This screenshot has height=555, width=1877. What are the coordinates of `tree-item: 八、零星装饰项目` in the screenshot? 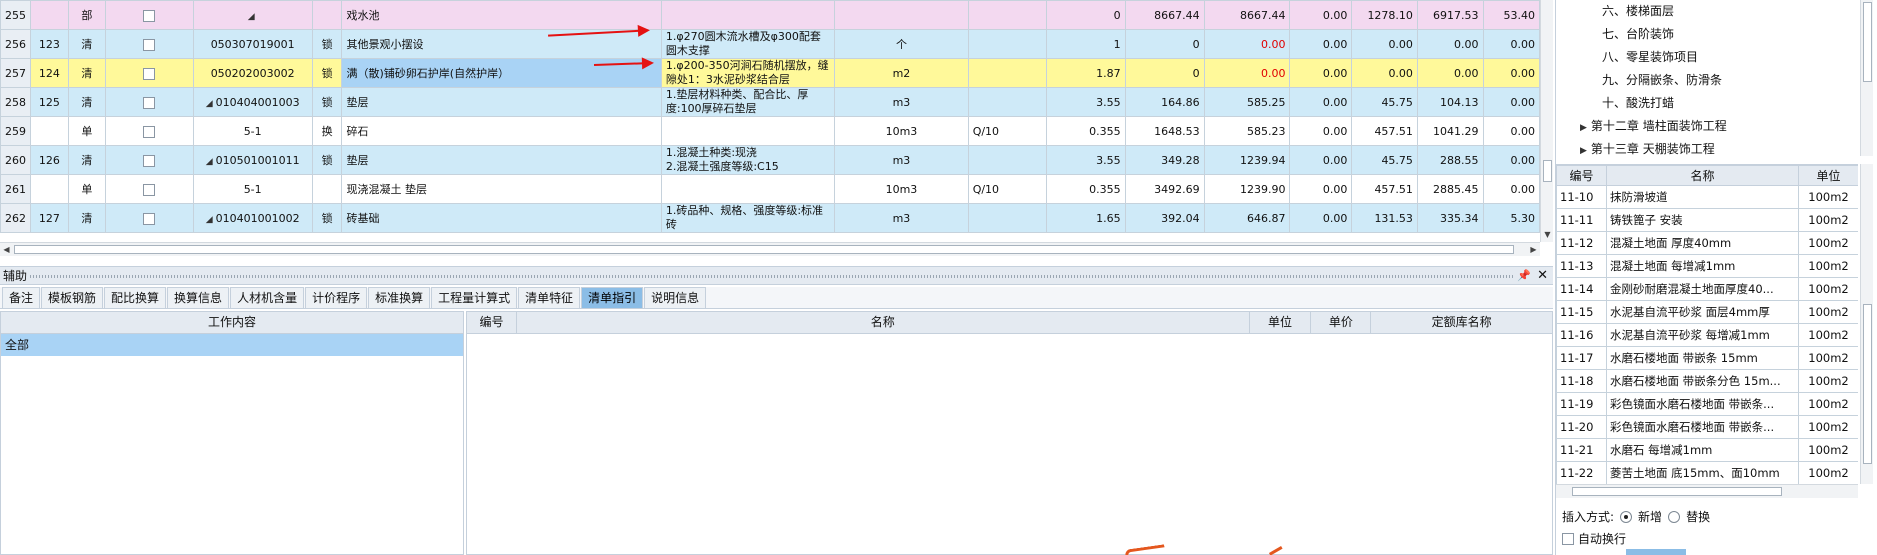 It's located at (1706, 57).